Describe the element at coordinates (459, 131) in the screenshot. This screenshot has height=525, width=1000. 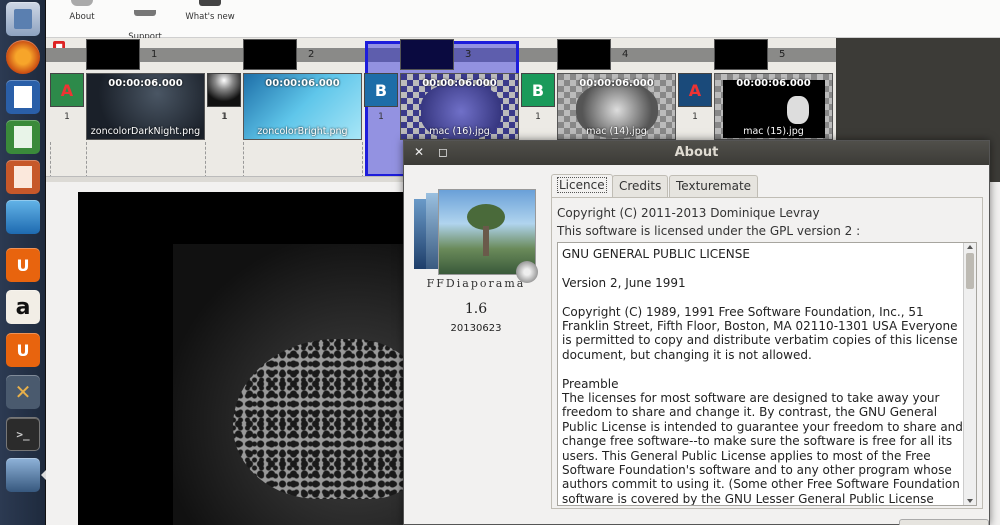
I see `slide-filename: mac (16).jpg` at that location.